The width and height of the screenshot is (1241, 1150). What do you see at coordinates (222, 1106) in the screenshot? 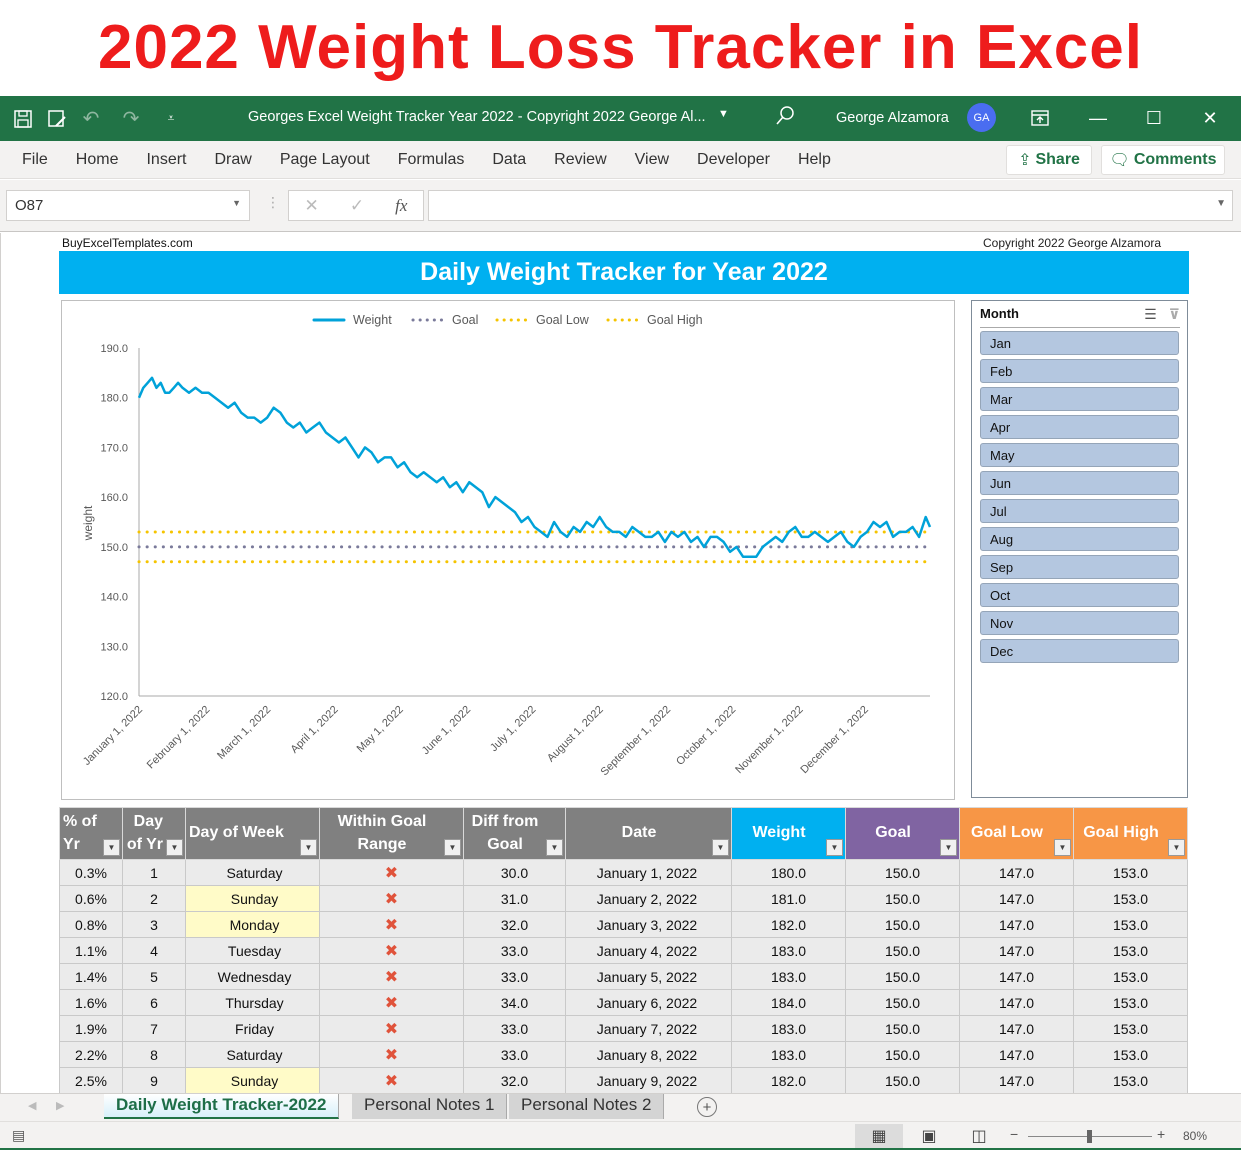
I see `sheet-tab-daily-weight-tracker-2022: Daily Weight Tracker-2022` at bounding box center [222, 1106].